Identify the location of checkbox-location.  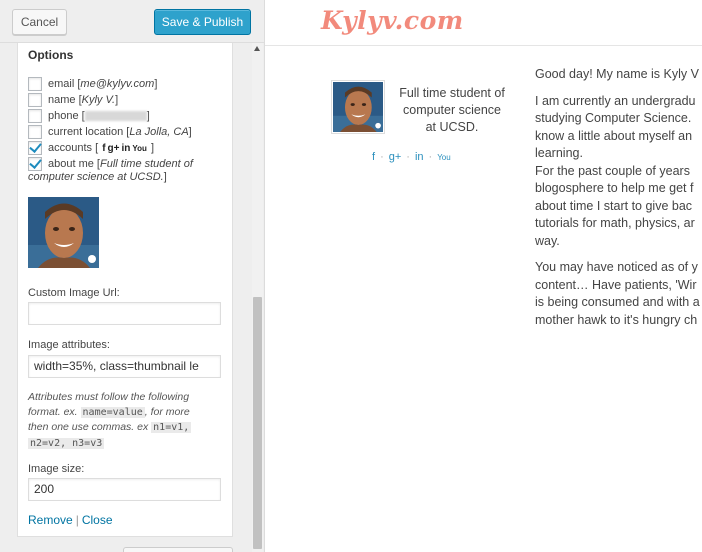
(35, 132).